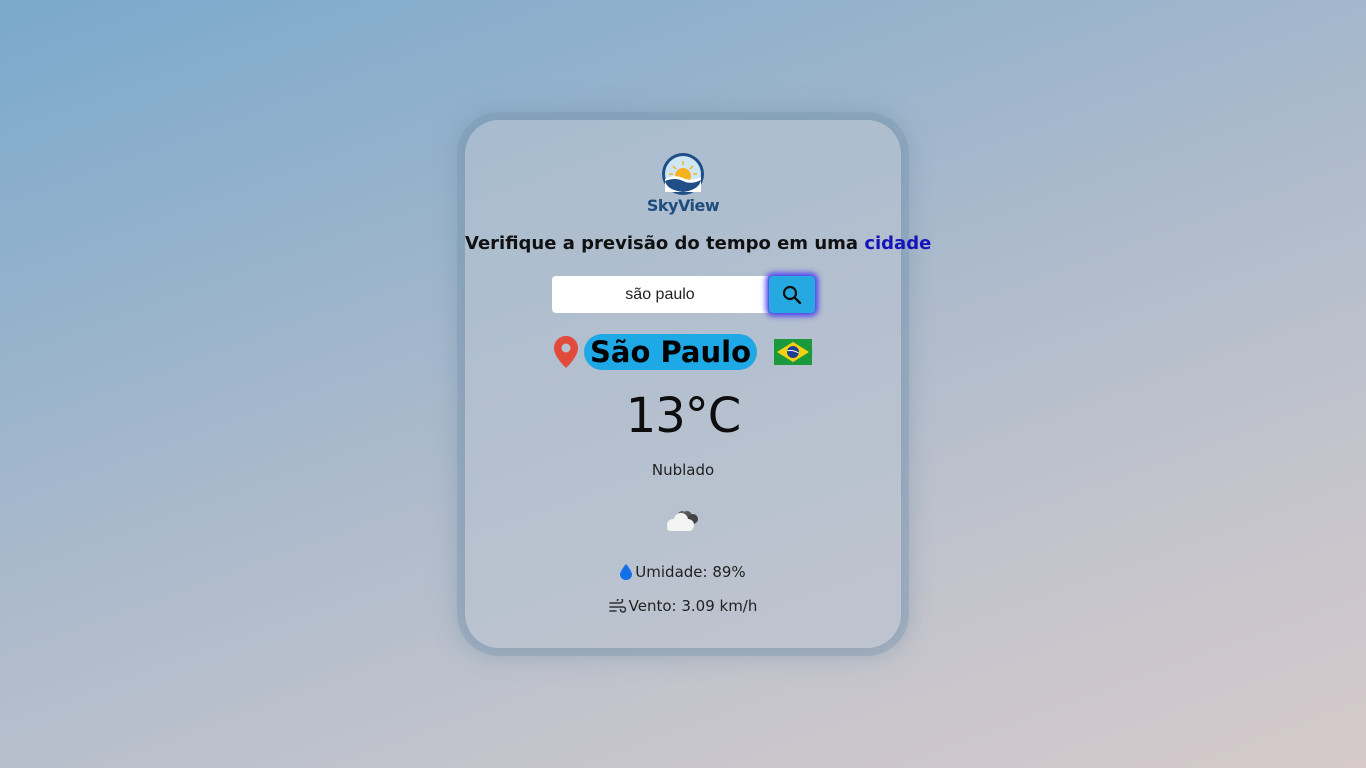  I want to click on cloudy-icon, so click(682, 521).